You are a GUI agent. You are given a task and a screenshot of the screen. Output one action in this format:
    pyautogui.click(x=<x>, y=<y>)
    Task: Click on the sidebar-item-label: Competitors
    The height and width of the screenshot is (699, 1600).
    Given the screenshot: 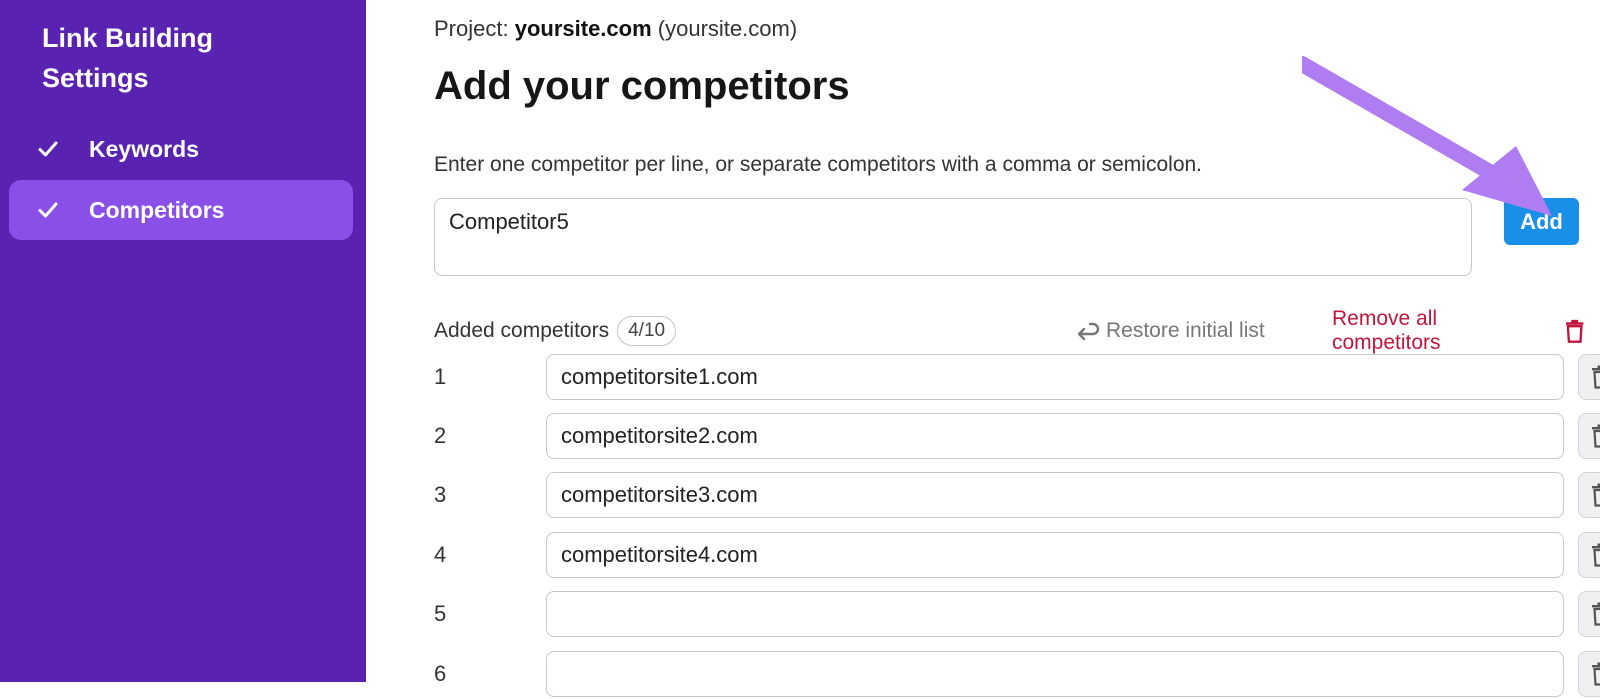 What is the action you would take?
    pyautogui.click(x=156, y=210)
    